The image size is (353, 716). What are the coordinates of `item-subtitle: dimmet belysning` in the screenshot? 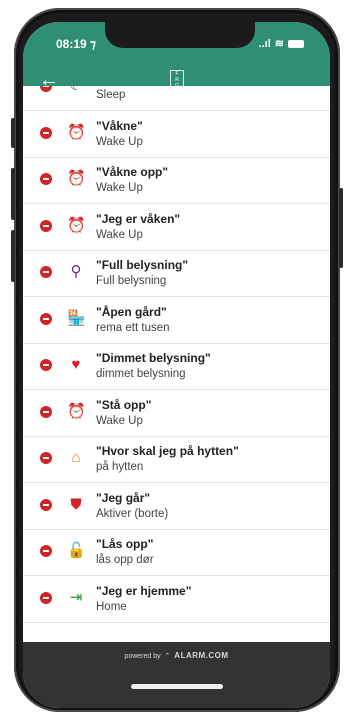 It's located at (141, 374).